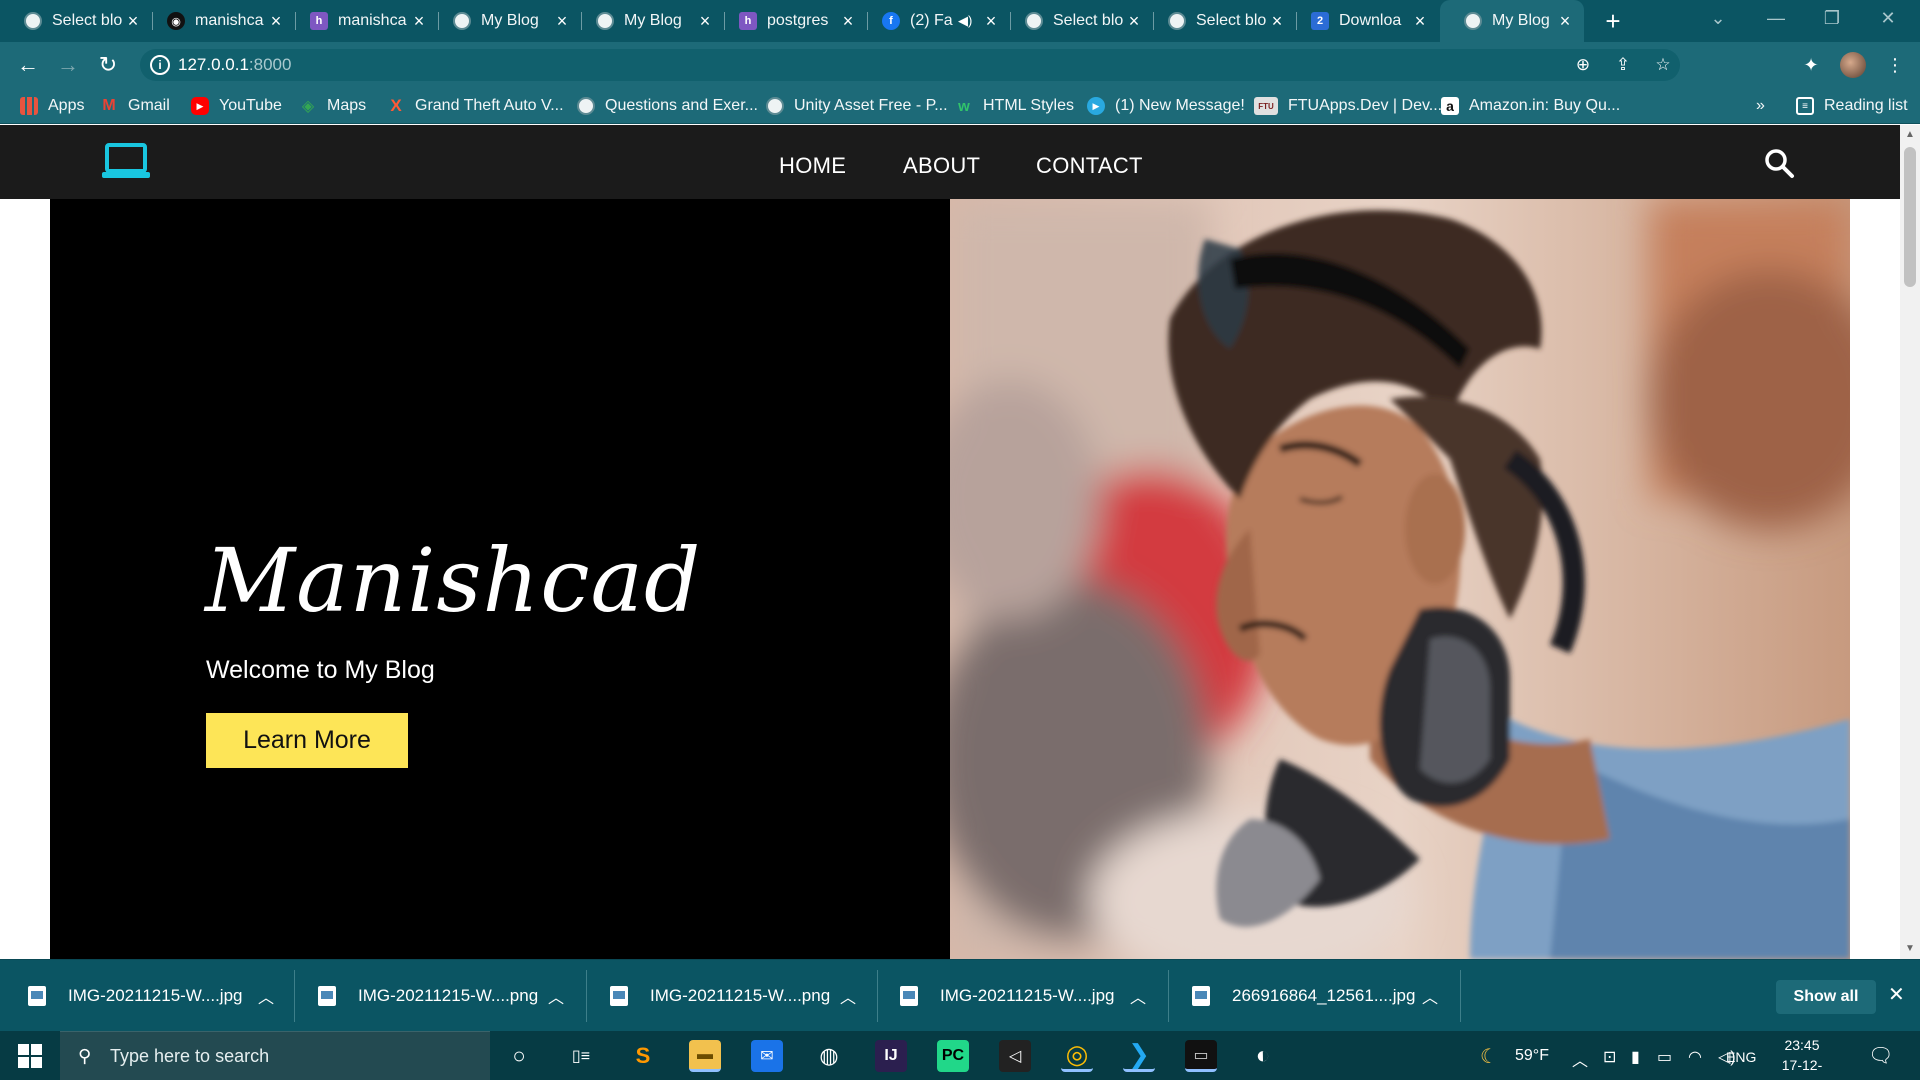 This screenshot has height=1080, width=1920. I want to click on intellij-icon: IJ, so click(891, 1056).